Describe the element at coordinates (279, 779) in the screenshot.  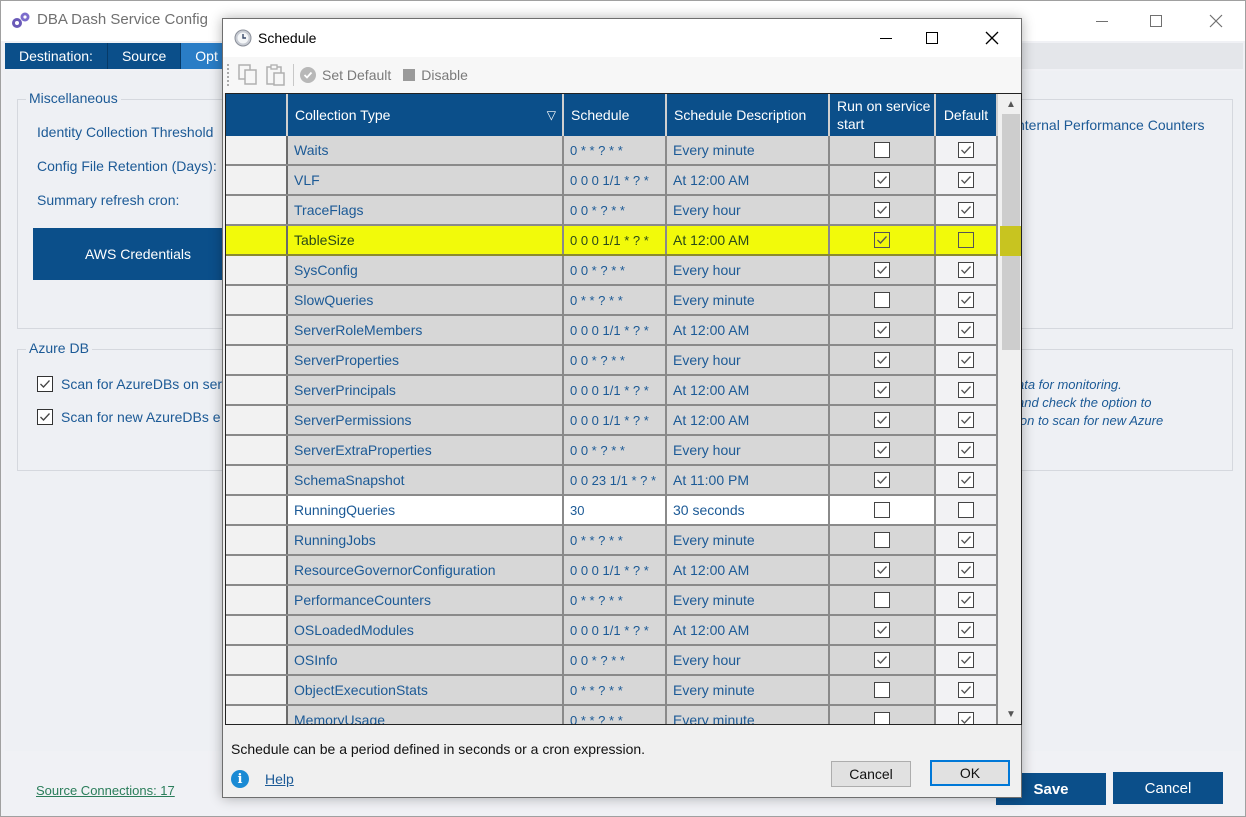
I see `help-link: Help` at that location.